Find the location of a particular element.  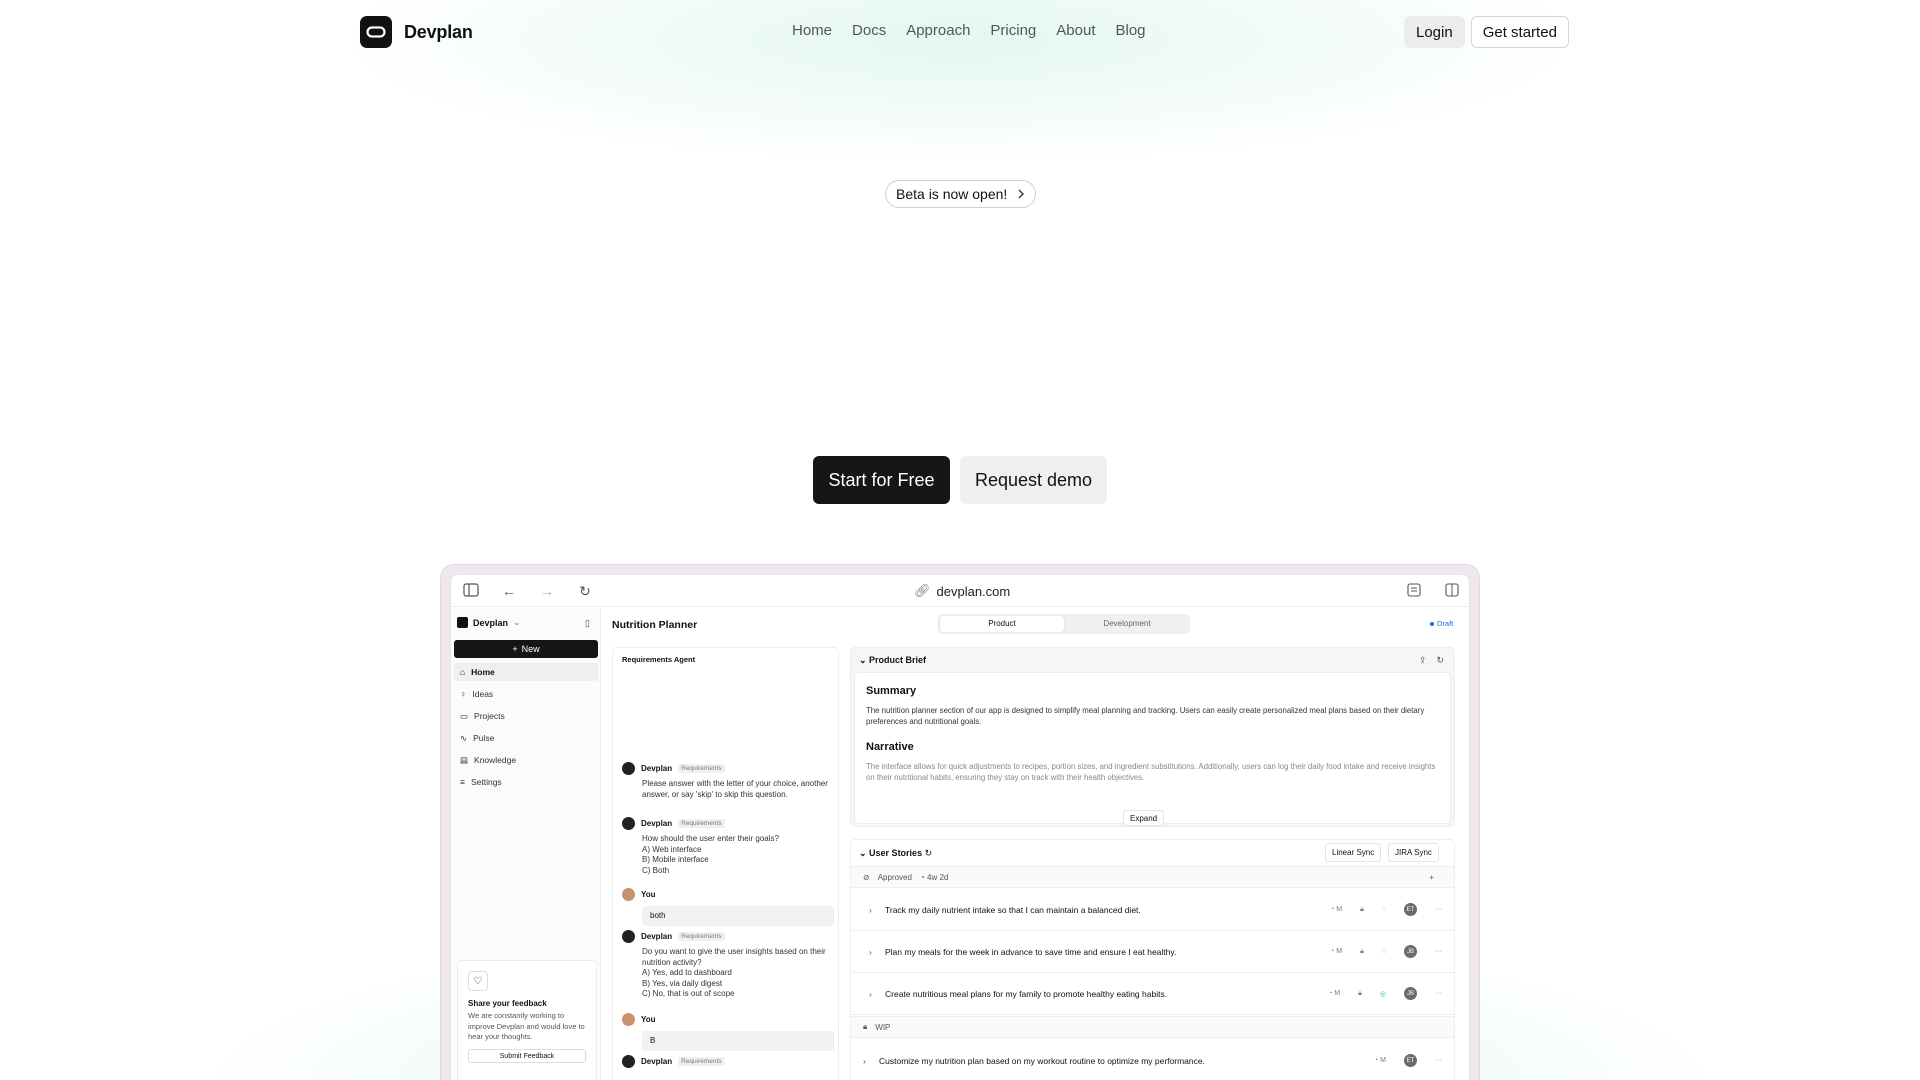

new-button: + New is located at coordinates (526, 649).